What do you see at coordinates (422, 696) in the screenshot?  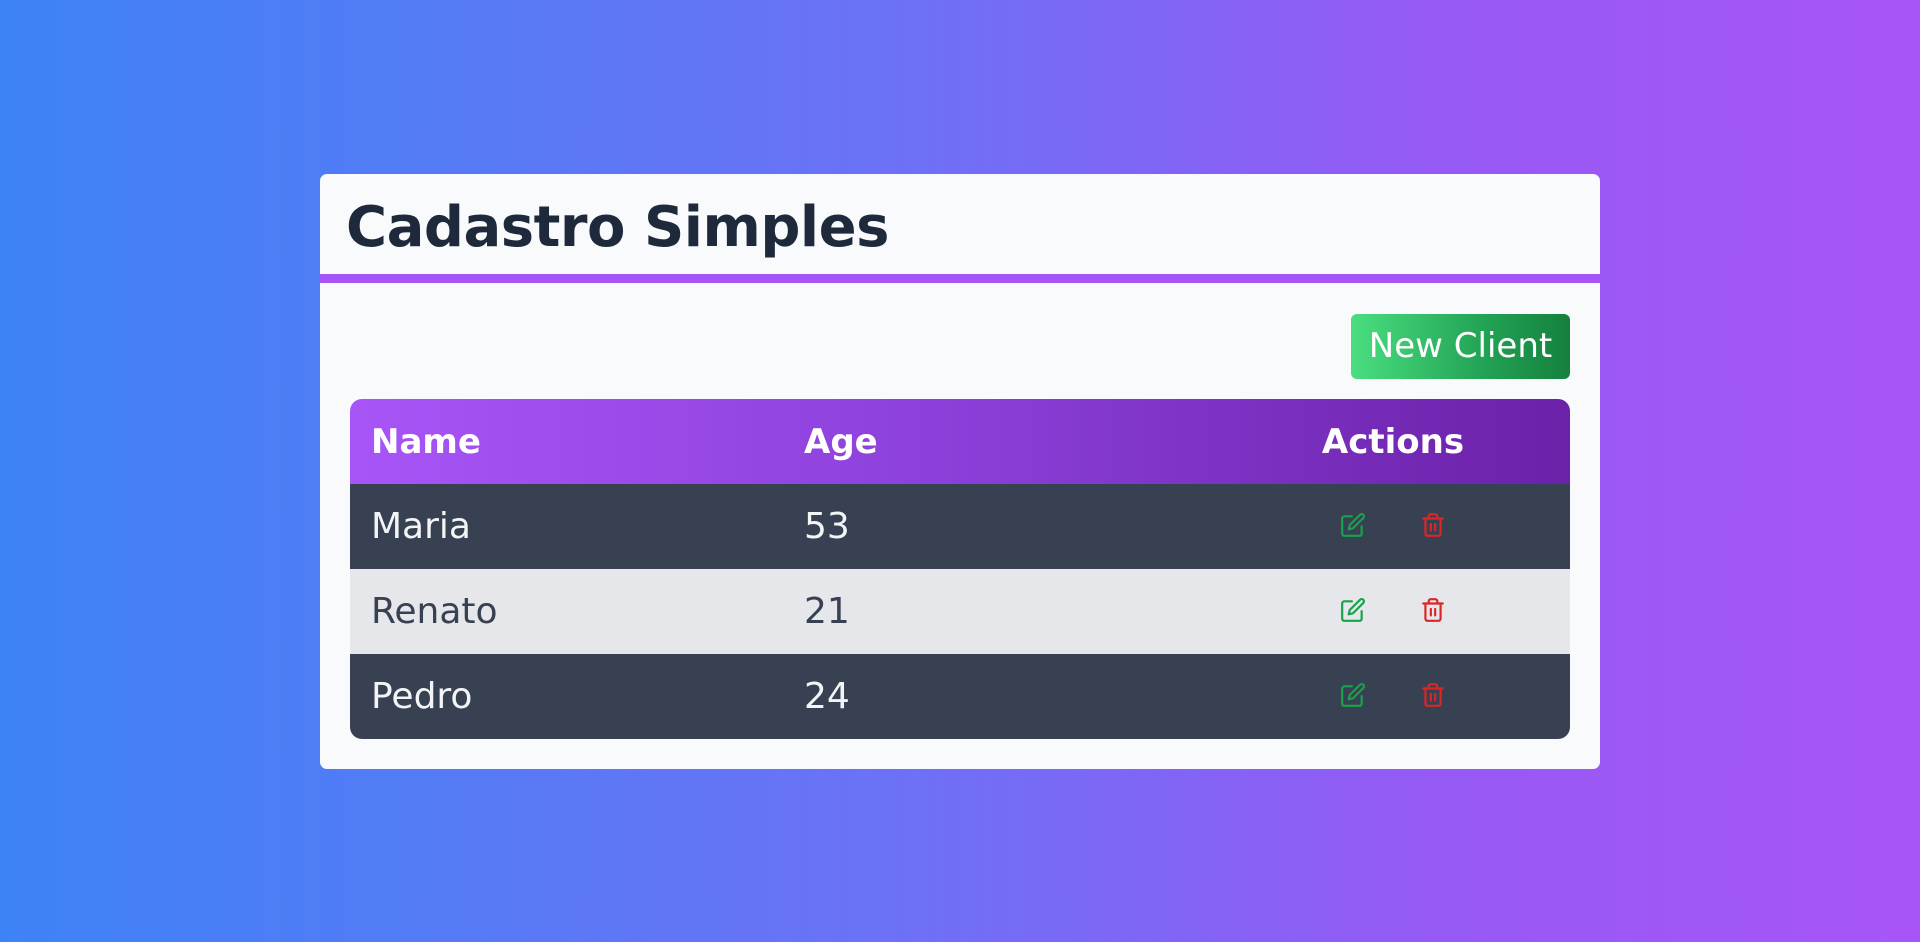 I see `cell-name: Pedro` at bounding box center [422, 696].